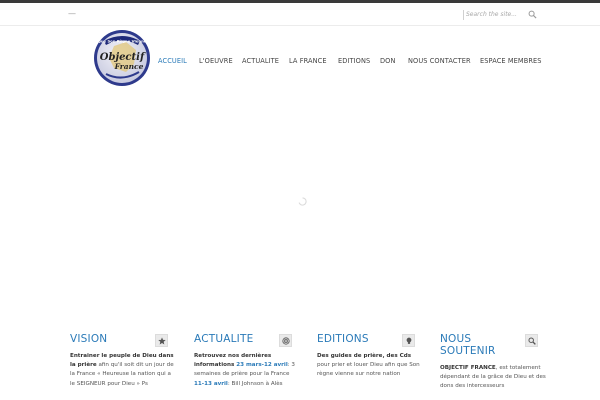 The width and height of the screenshot is (600, 400). What do you see at coordinates (308, 61) in the screenshot?
I see `nav-item-la-france: LA FRANCE` at bounding box center [308, 61].